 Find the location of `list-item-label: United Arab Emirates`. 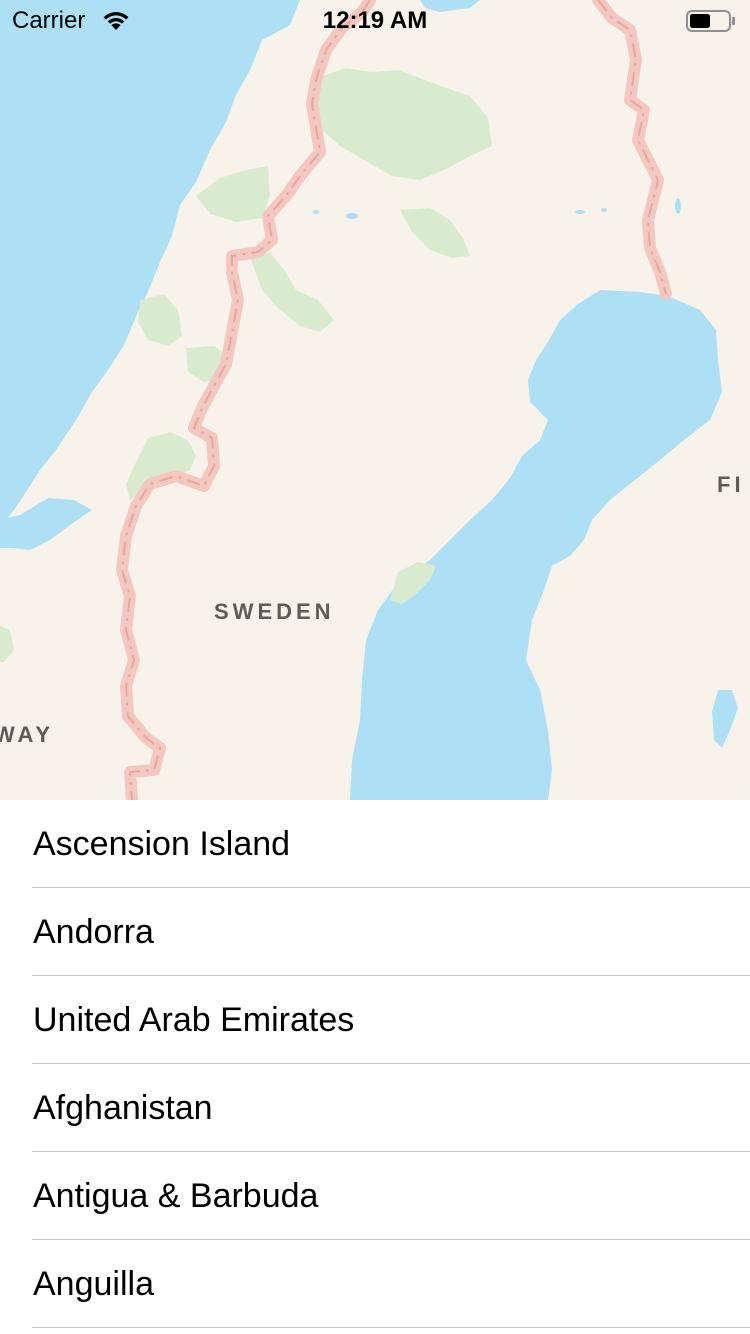

list-item-label: United Arab Emirates is located at coordinates (194, 1020).